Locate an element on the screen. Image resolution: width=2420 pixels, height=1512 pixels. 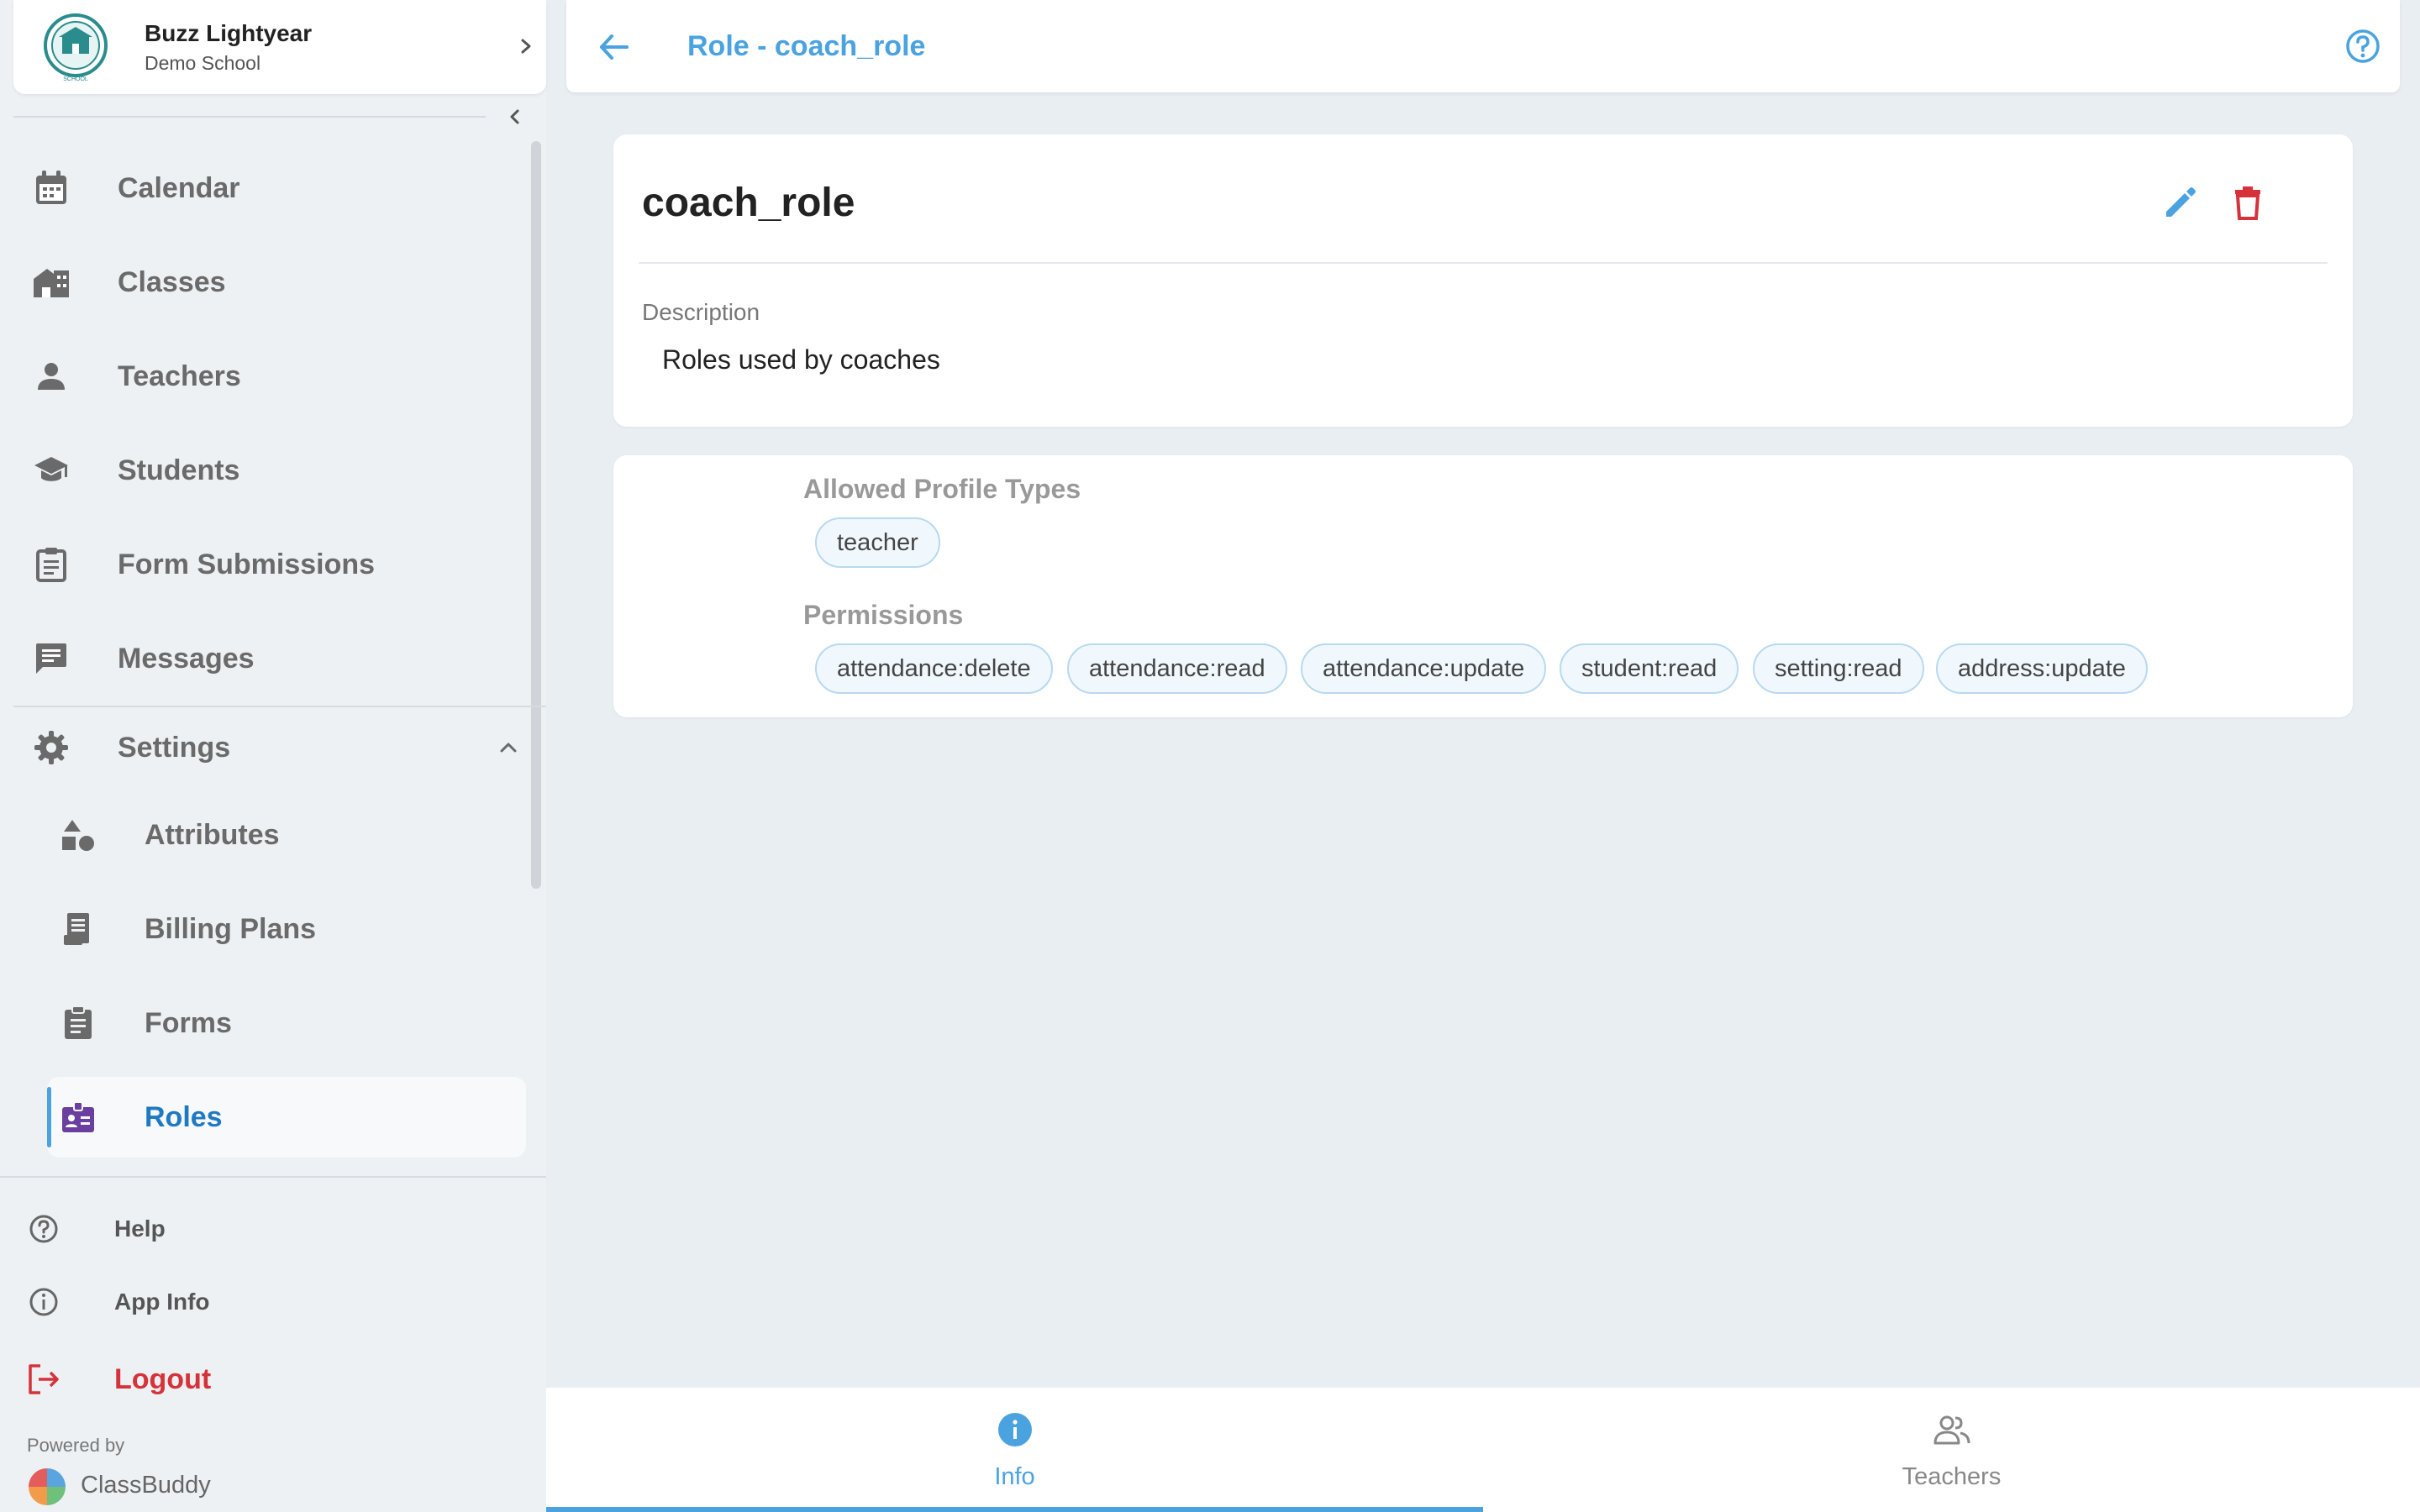
sidebar-item-attributes: Attributes is located at coordinates (269, 835).